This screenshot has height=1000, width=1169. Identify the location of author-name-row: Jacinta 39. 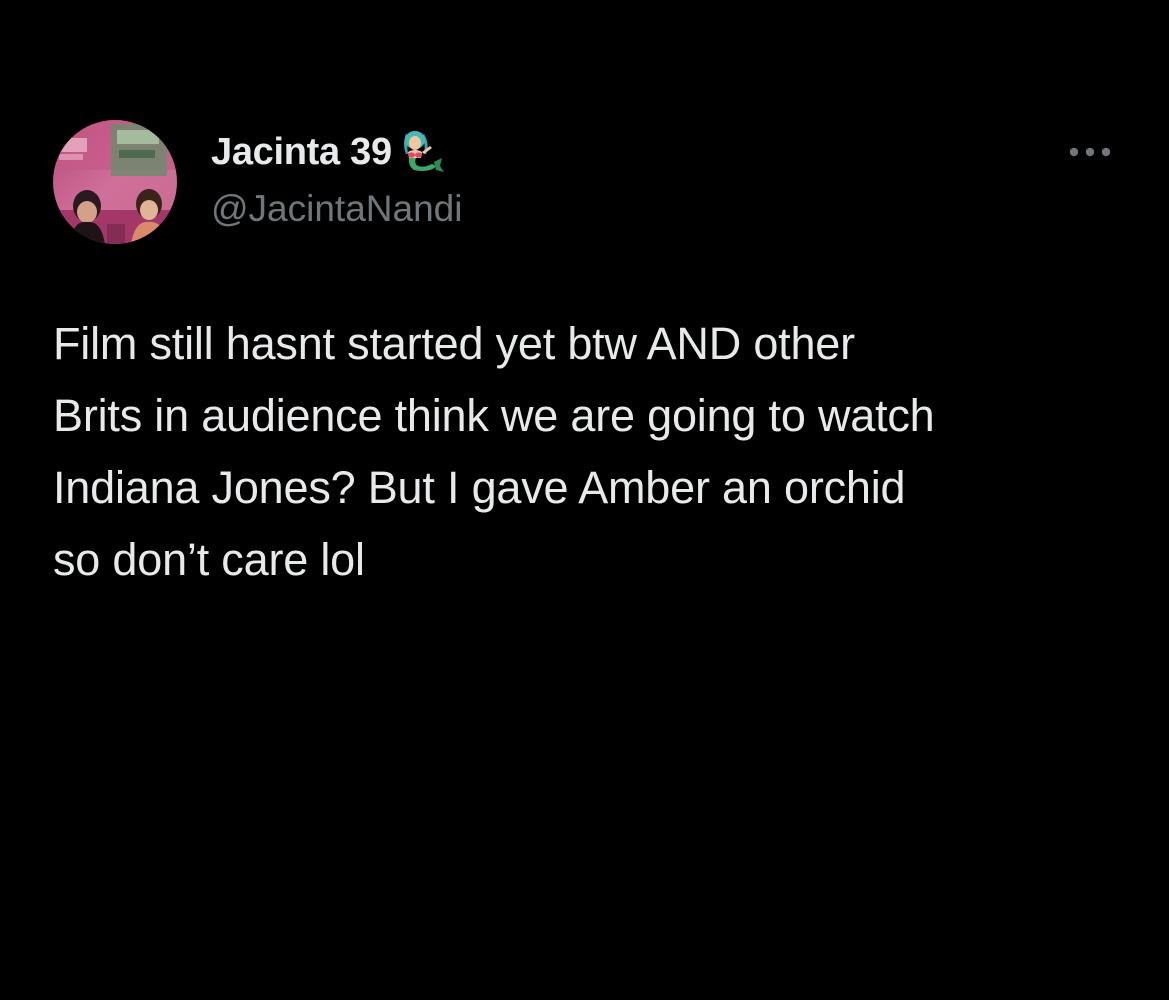
(328, 152).